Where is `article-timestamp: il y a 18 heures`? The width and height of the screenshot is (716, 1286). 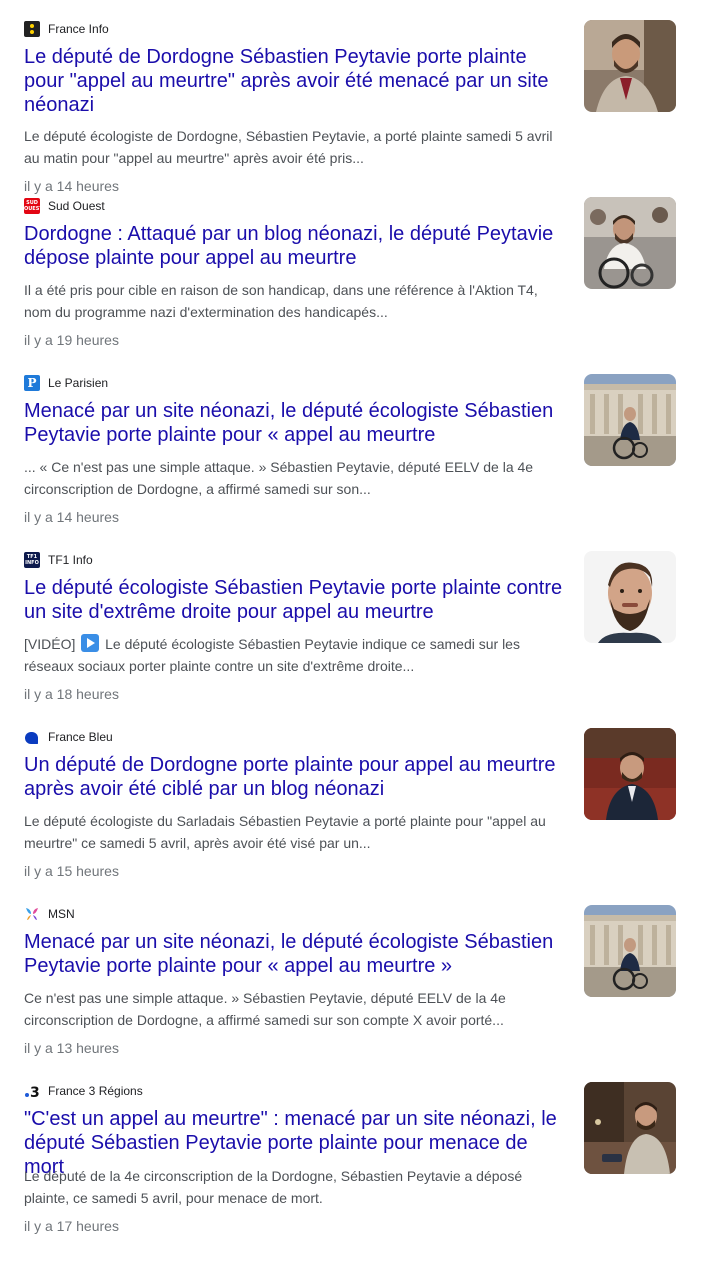
article-timestamp: il y a 18 heures is located at coordinates (71, 694).